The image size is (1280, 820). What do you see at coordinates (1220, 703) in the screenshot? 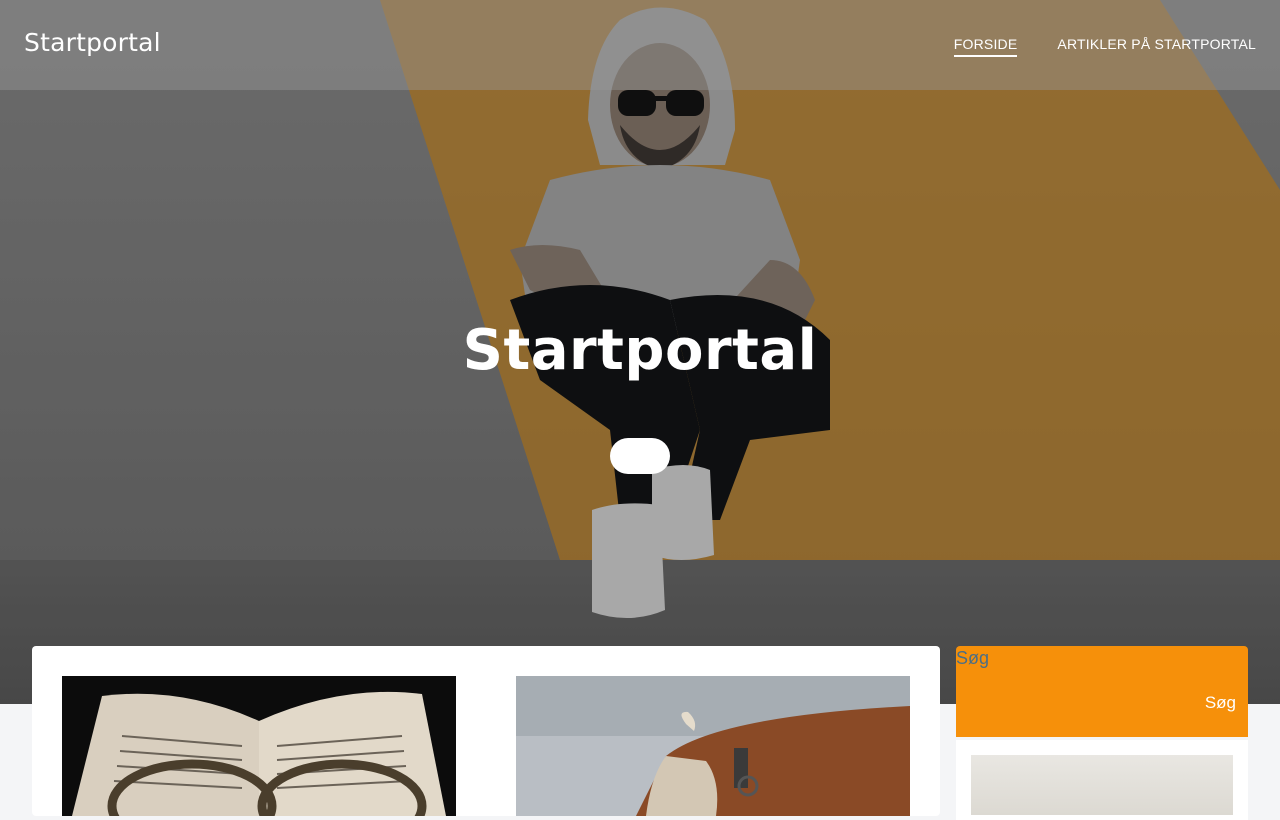
I see `search-button: Søg` at bounding box center [1220, 703].